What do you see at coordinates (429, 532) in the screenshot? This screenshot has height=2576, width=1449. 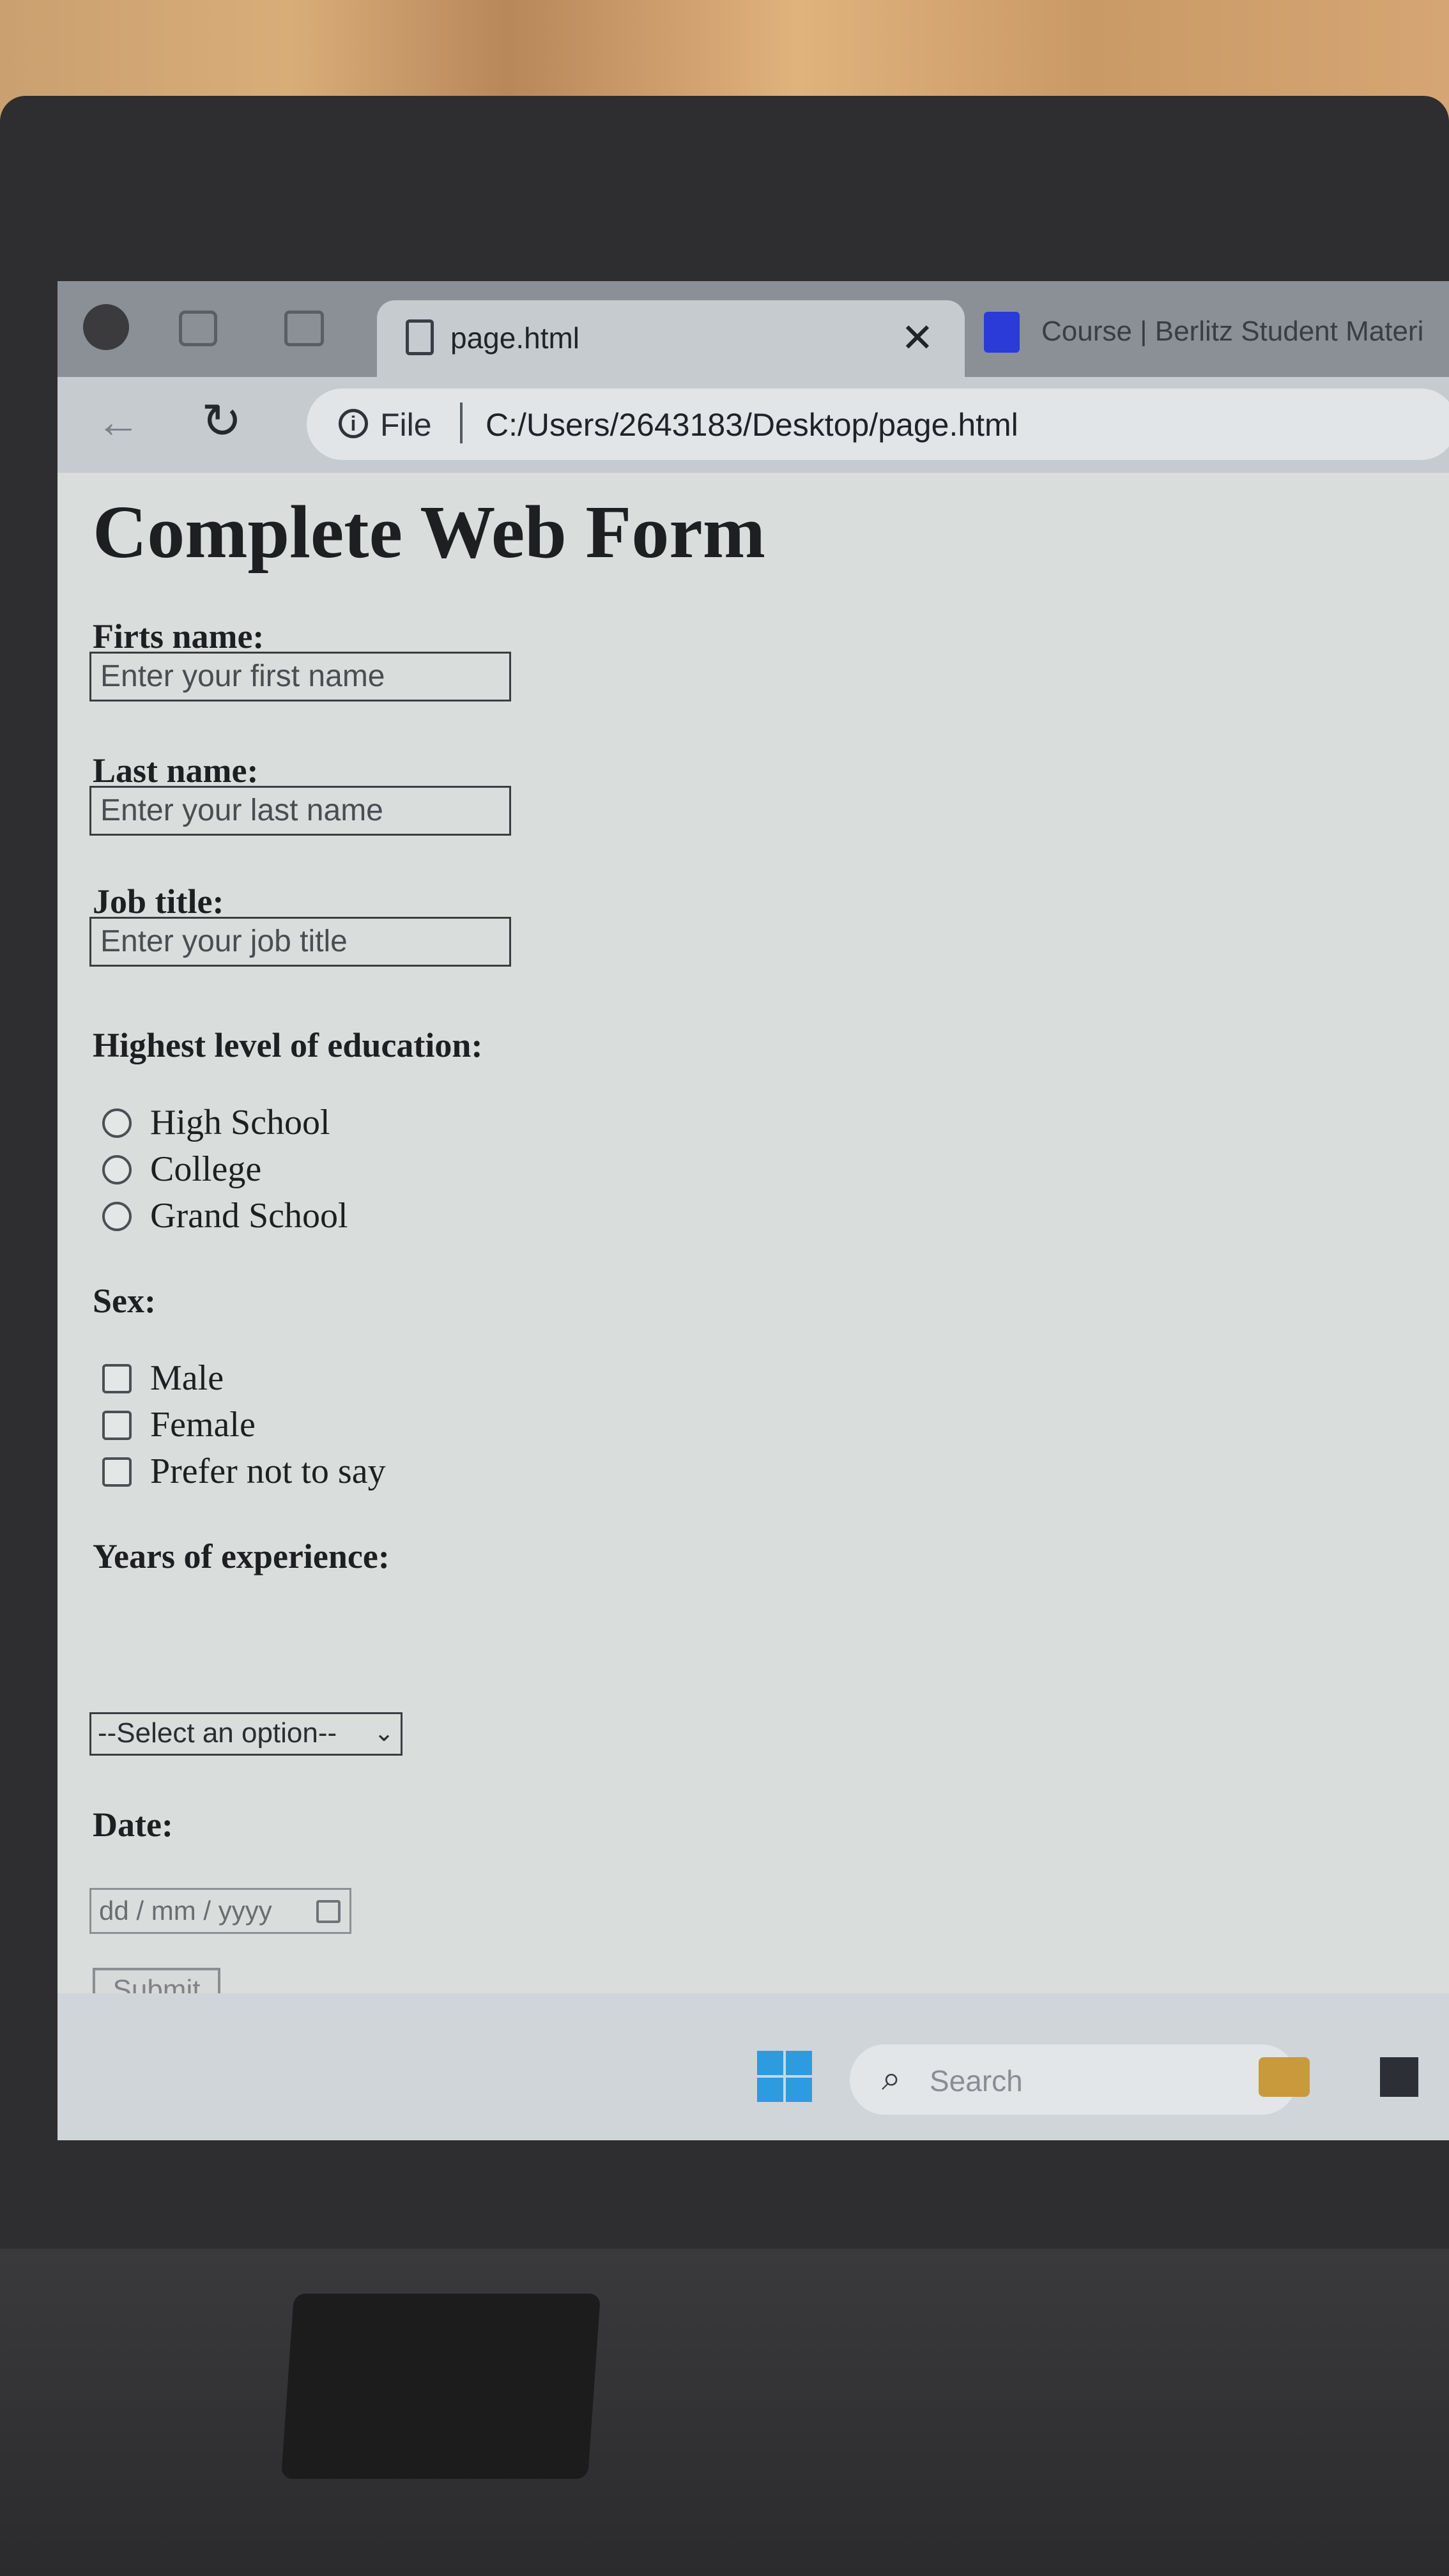 I see `page-title: Complete Web Form` at bounding box center [429, 532].